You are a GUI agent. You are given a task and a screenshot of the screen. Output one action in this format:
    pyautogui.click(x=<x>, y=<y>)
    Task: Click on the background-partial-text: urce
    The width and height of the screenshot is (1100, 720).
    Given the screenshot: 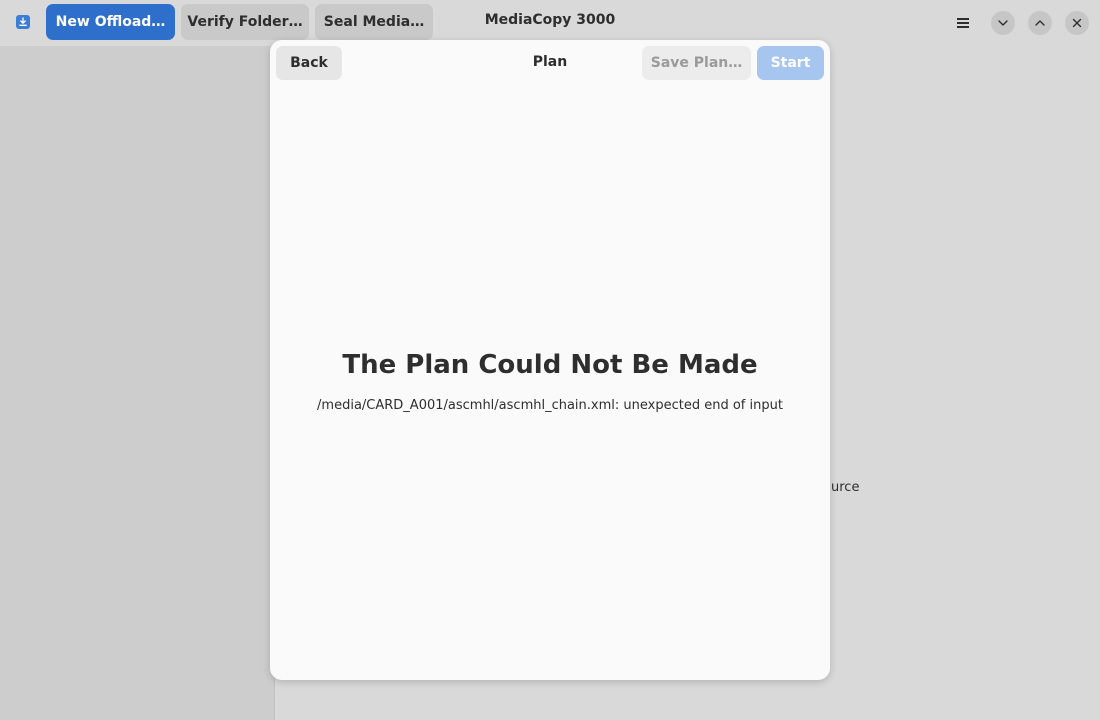 What is the action you would take?
    pyautogui.click(x=845, y=487)
    